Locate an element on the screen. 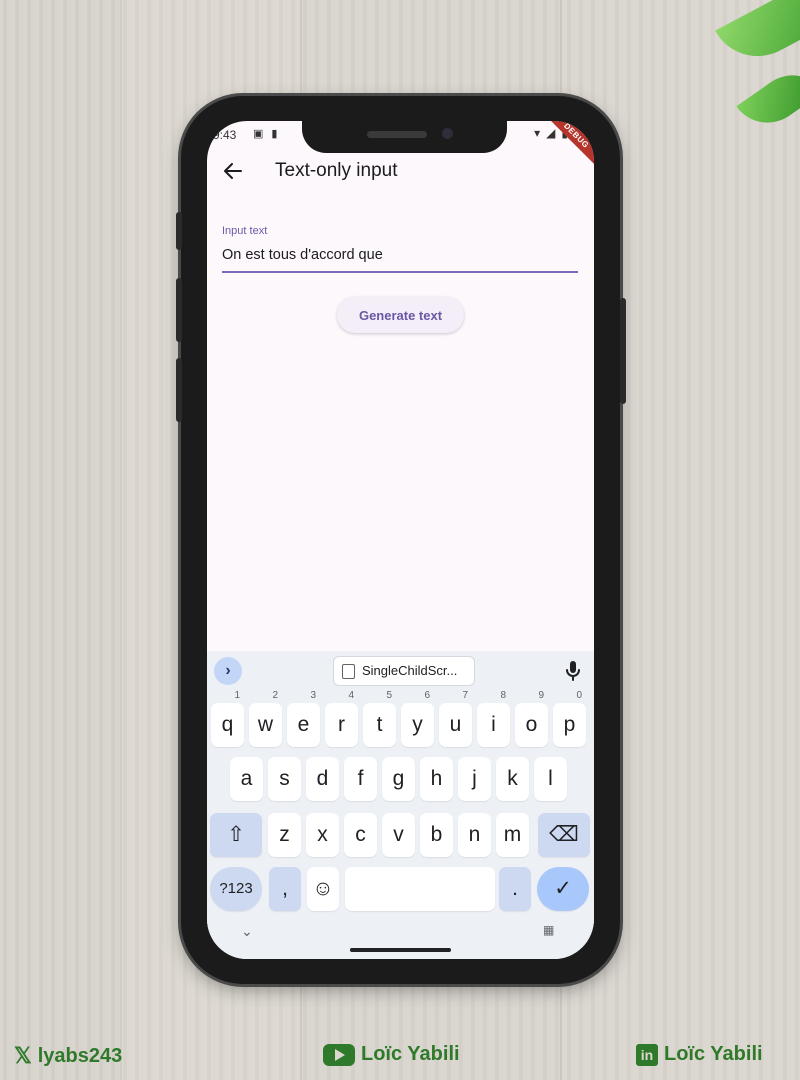  key-o: o9 is located at coordinates (531, 719).